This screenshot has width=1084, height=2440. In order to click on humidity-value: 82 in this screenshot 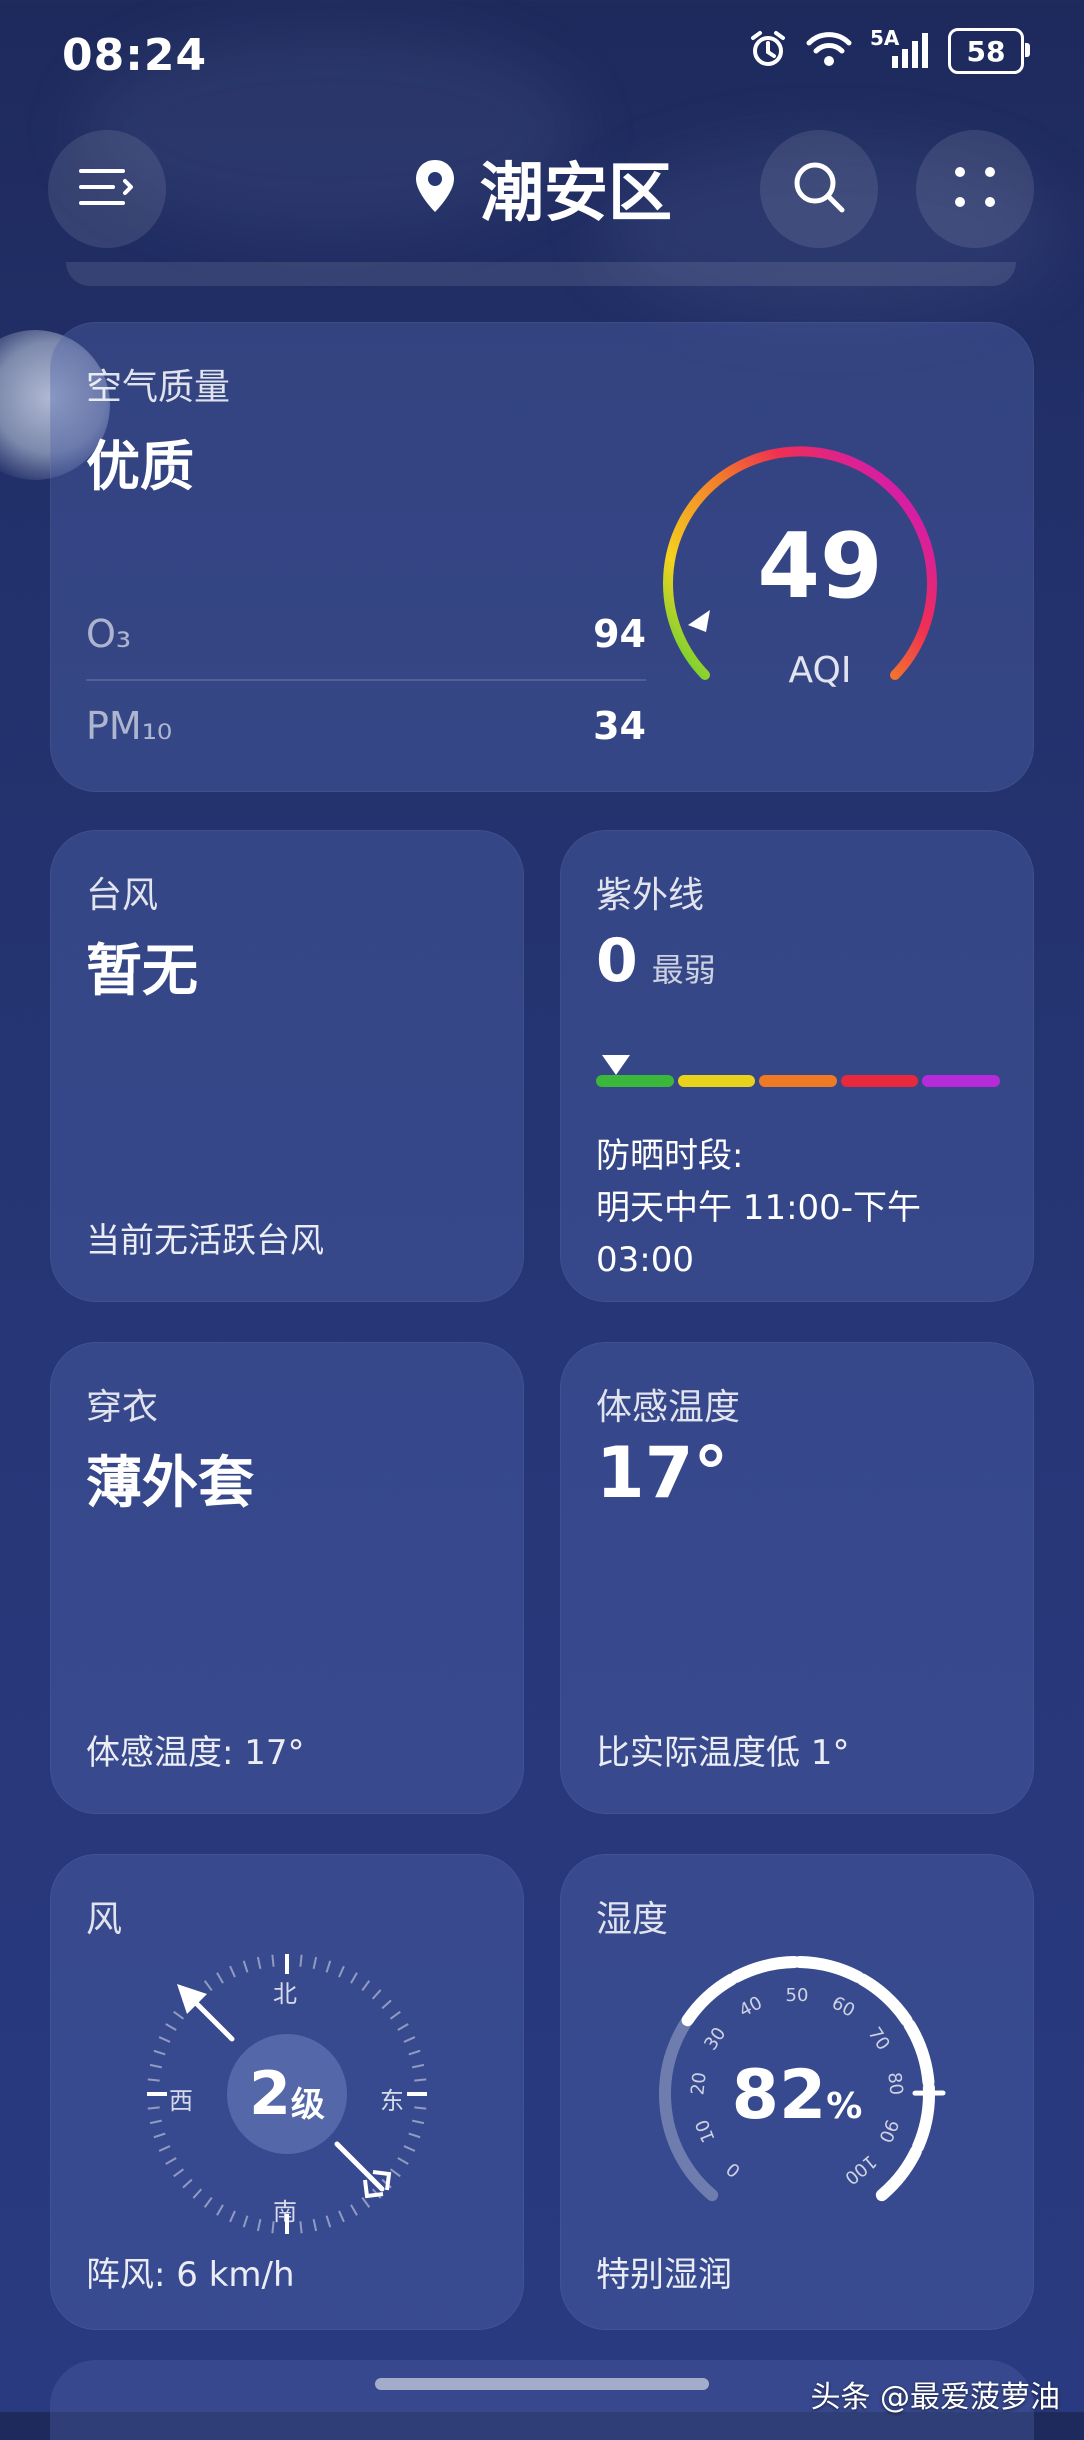, I will do `click(779, 2095)`.